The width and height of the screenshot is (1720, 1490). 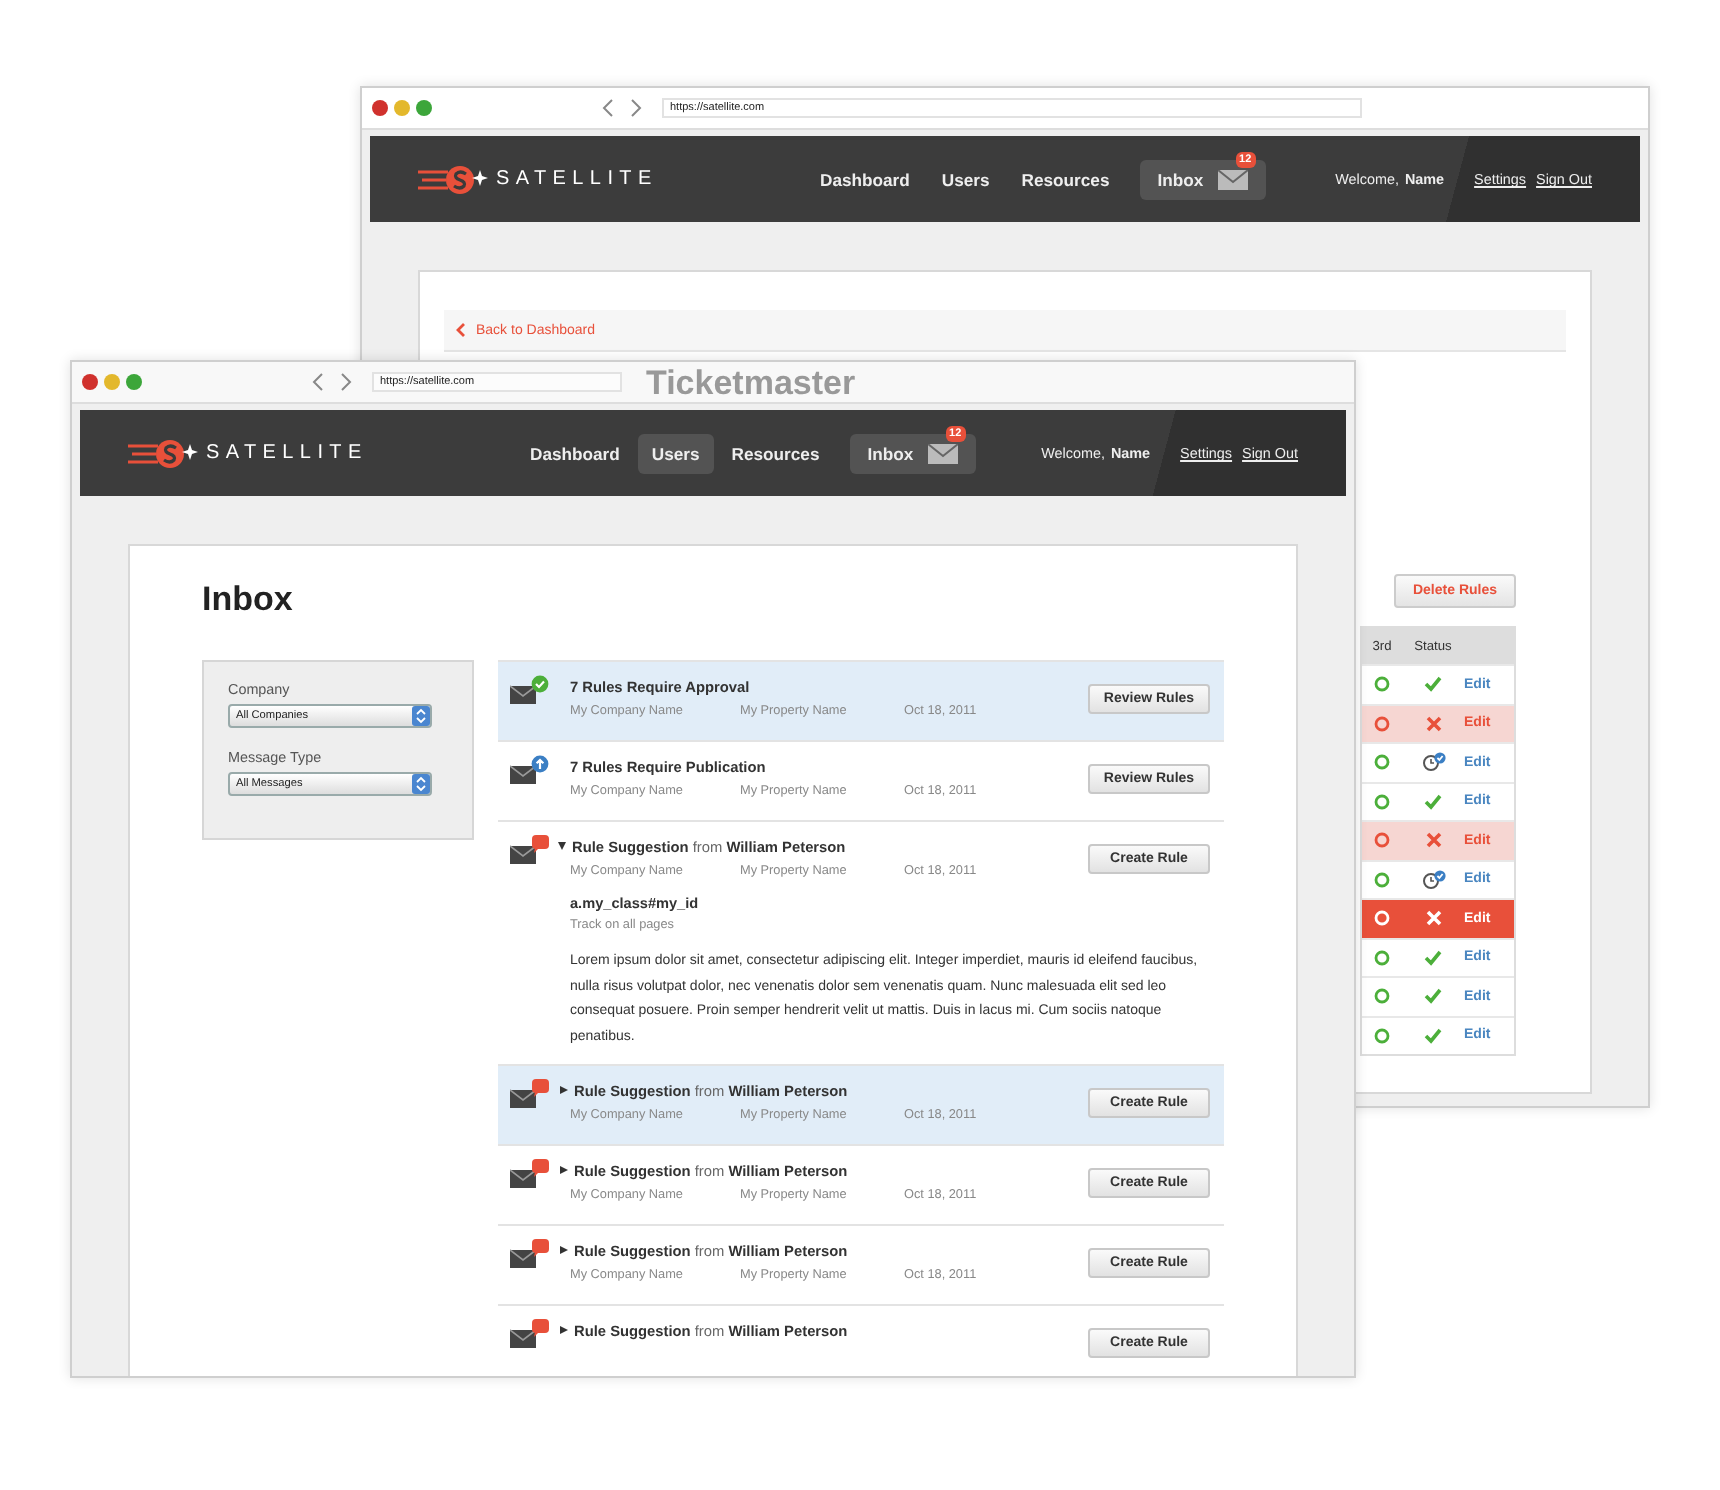 I want to click on page-title: Inbox, so click(x=248, y=601).